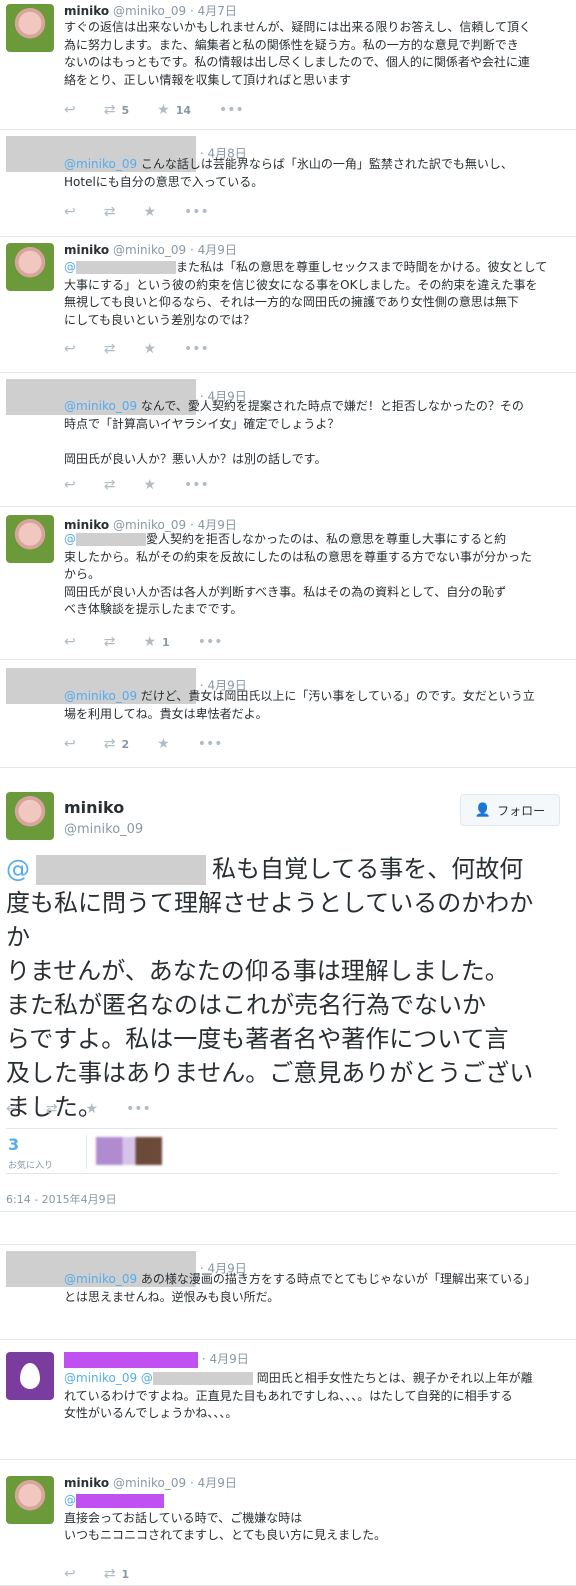 This screenshot has height=1586, width=576. What do you see at coordinates (368, 869) in the screenshot?
I see `text-span: 私も自覚してる事を、何故何` at bounding box center [368, 869].